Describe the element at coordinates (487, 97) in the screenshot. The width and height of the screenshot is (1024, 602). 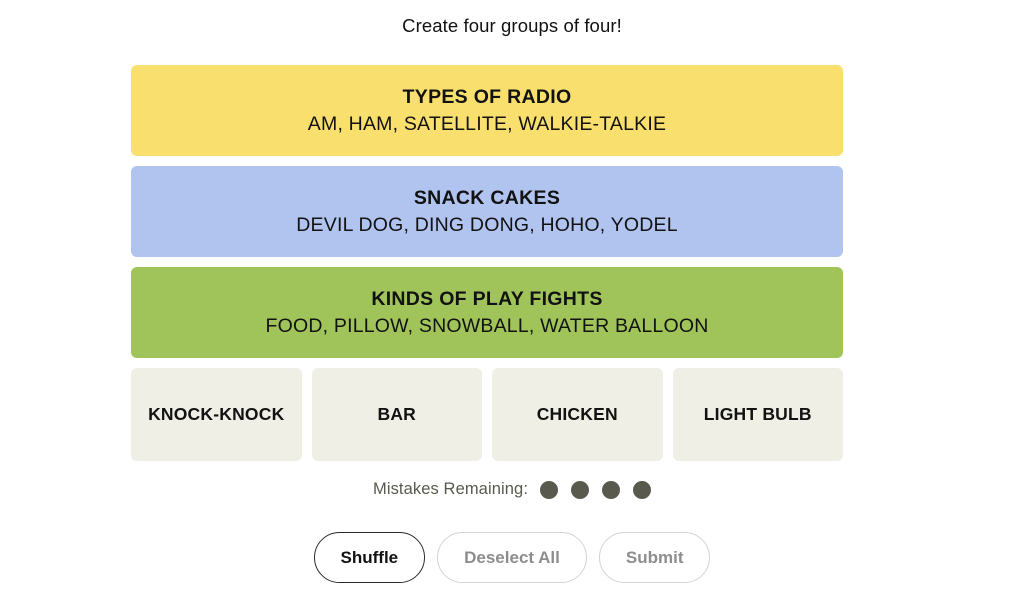
I see `solved-group-category: TYPES OF RADIO` at that location.